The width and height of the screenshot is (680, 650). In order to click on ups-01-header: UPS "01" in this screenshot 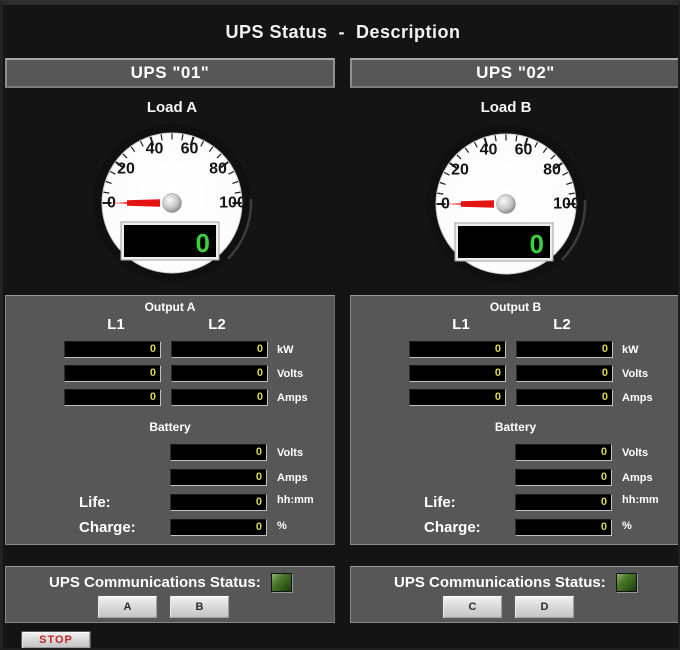, I will do `click(170, 73)`.